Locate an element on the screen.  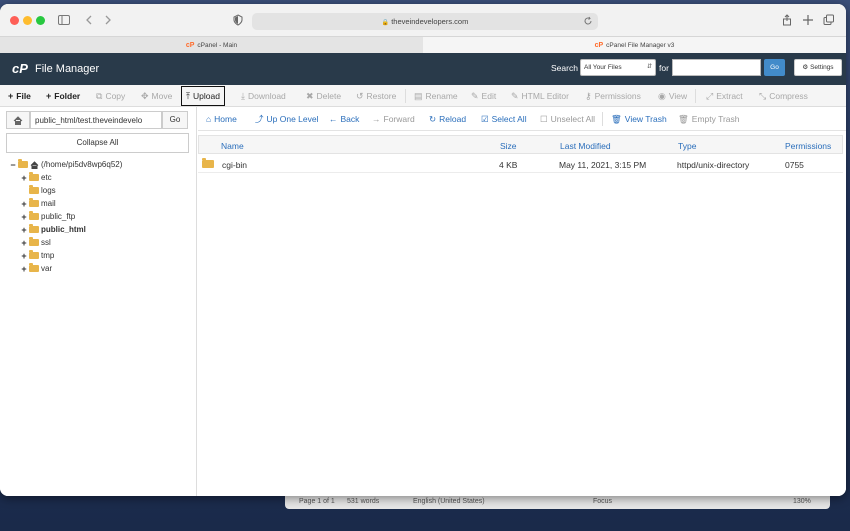
html-editor-button: ✎ HTML Editor is located at coordinates (540, 96).